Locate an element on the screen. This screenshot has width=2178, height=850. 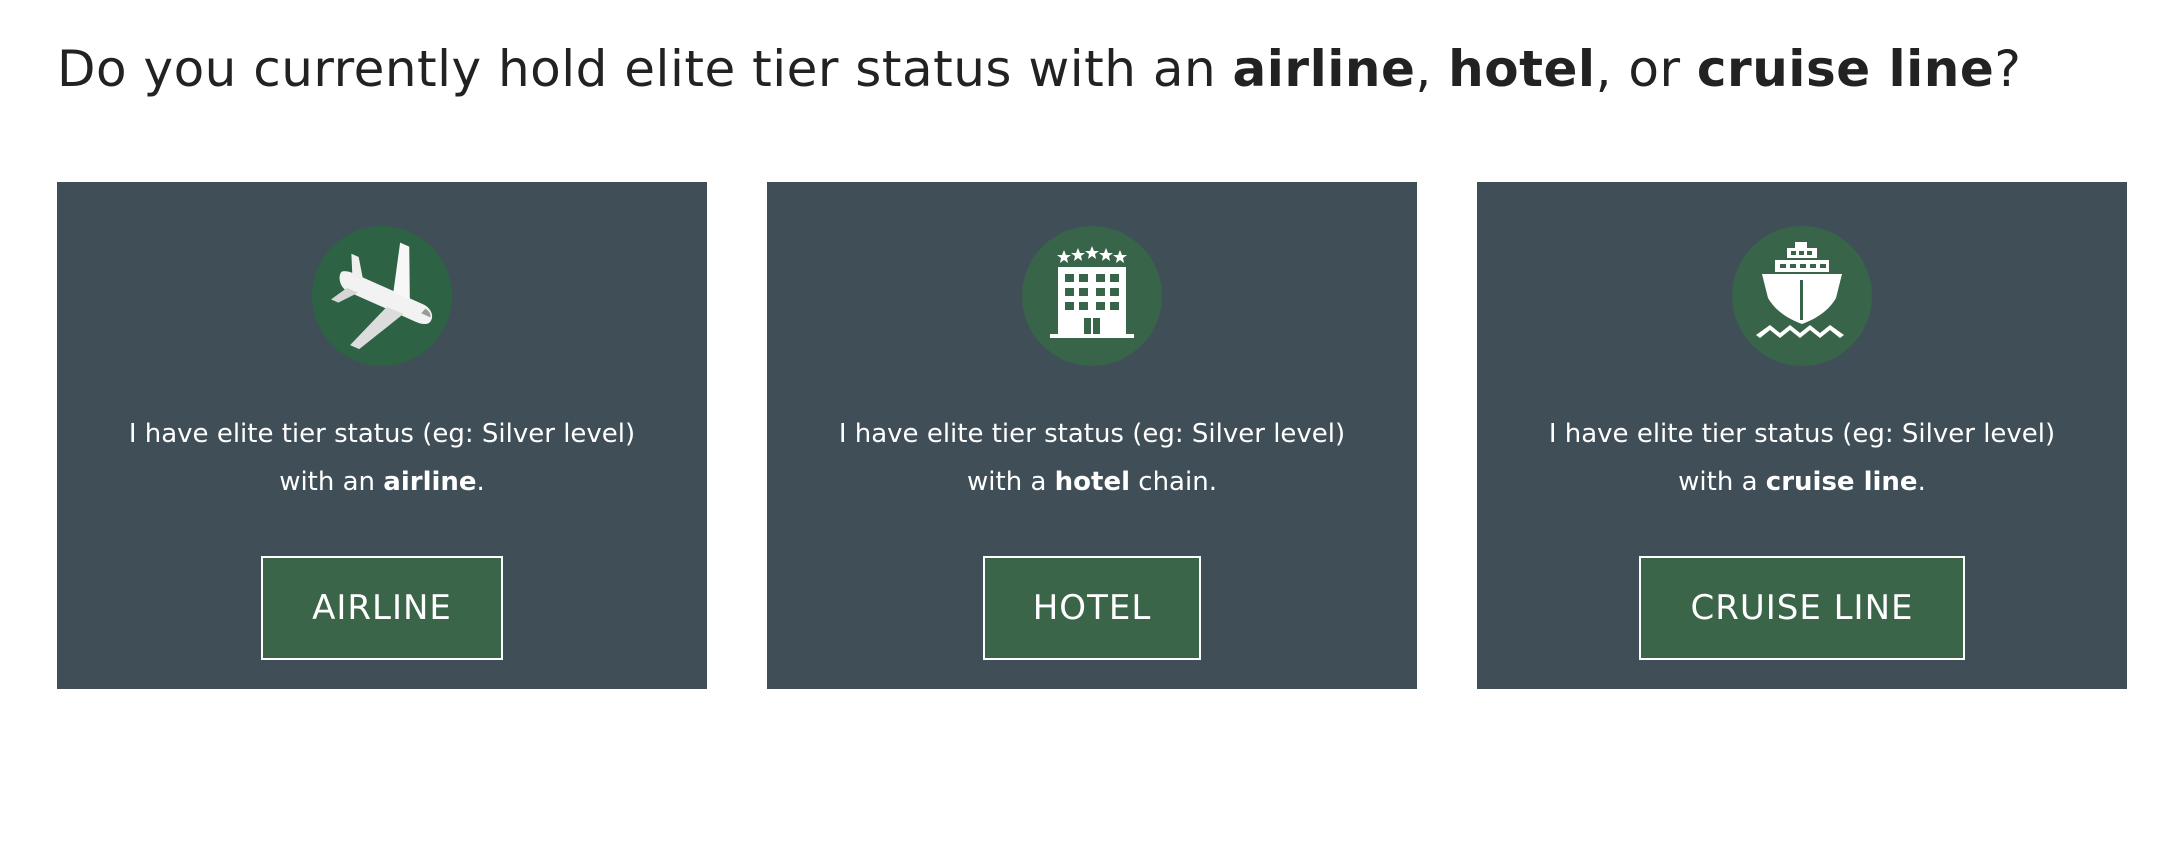
cruise-line-description-post: . is located at coordinates (1921, 482).